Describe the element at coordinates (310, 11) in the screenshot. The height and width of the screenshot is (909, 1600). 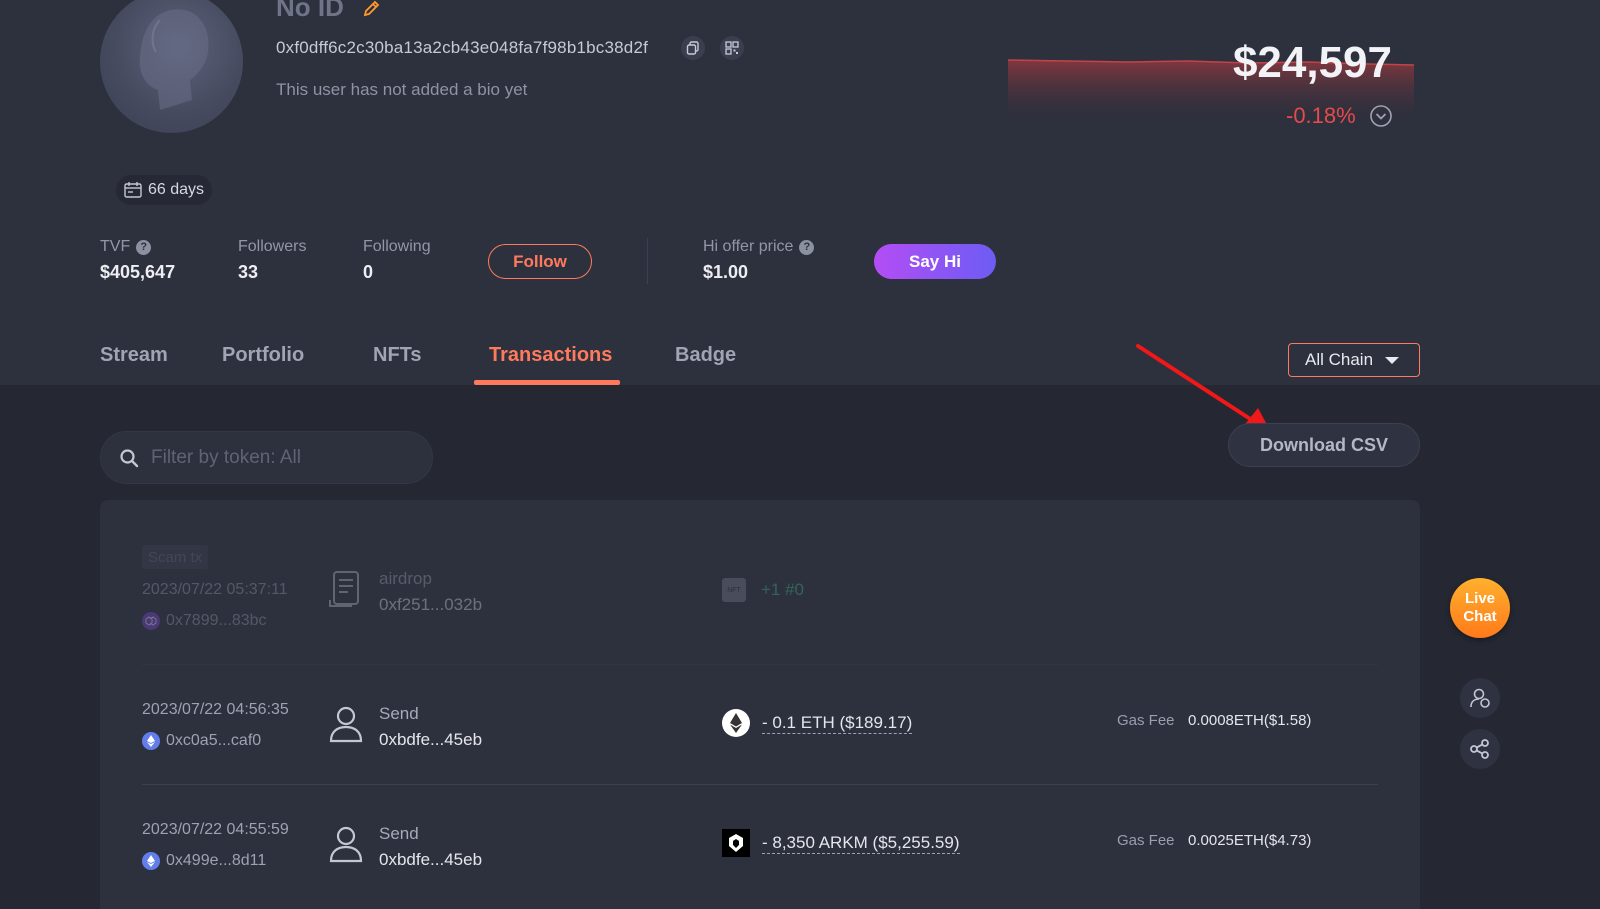
I see `username: No ID` at that location.